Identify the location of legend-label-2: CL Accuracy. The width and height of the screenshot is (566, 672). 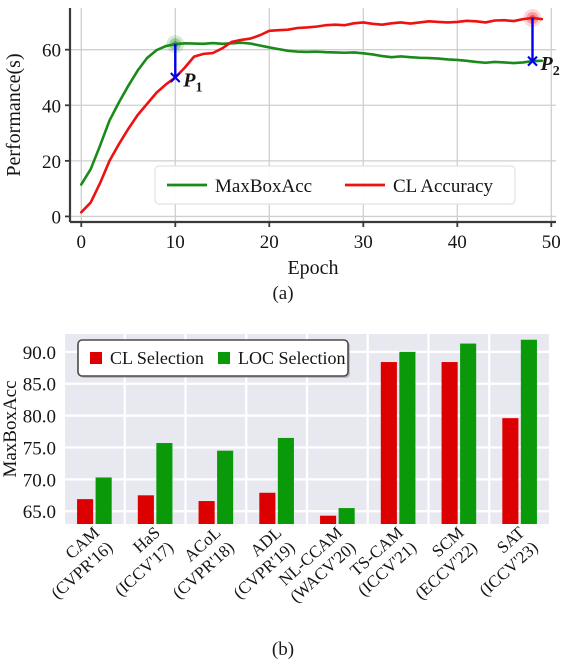
(443, 186).